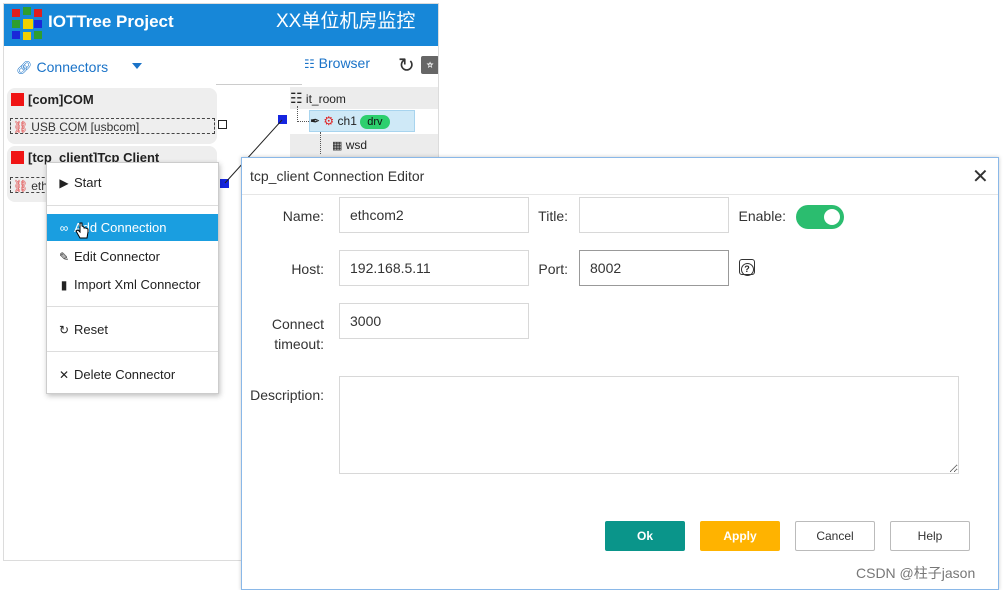  What do you see at coordinates (132, 284) in the screenshot?
I see `menu-item-import-xml: ▮ Import Xml Connector` at bounding box center [132, 284].